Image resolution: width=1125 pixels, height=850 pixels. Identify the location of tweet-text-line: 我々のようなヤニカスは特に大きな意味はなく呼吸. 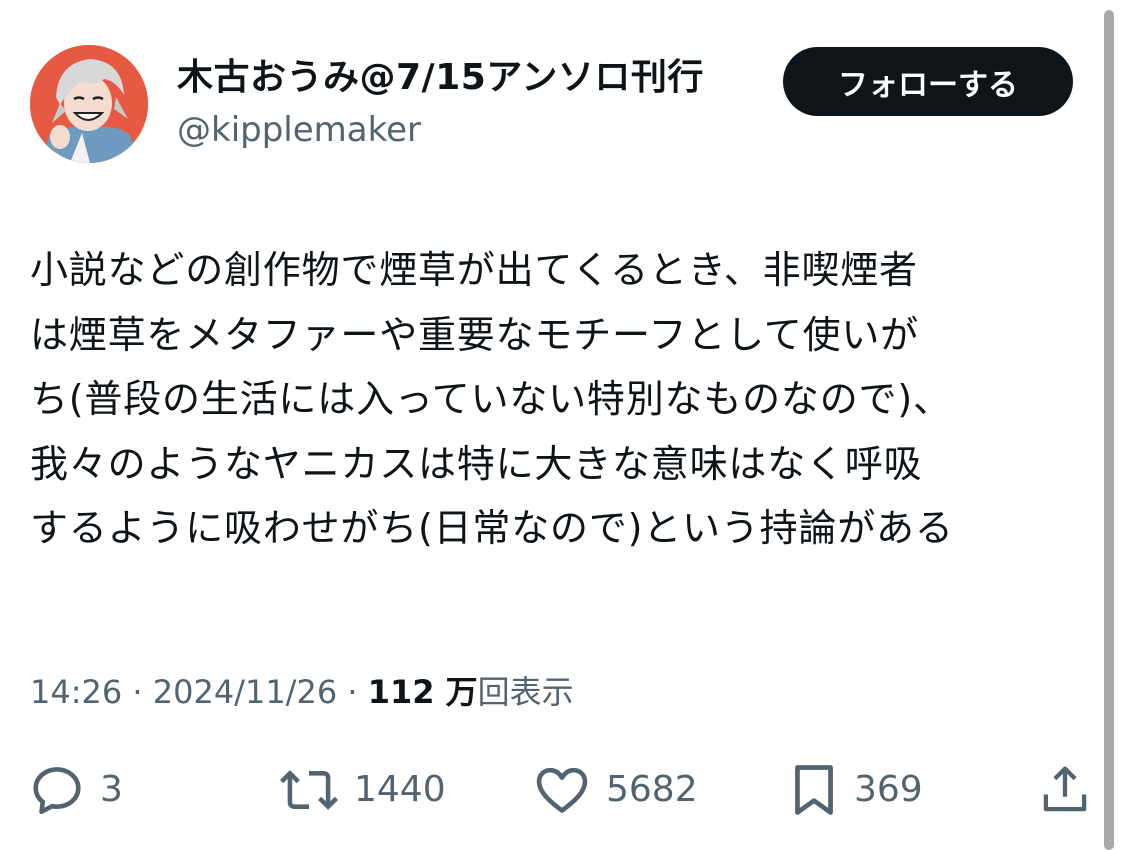
(476, 463).